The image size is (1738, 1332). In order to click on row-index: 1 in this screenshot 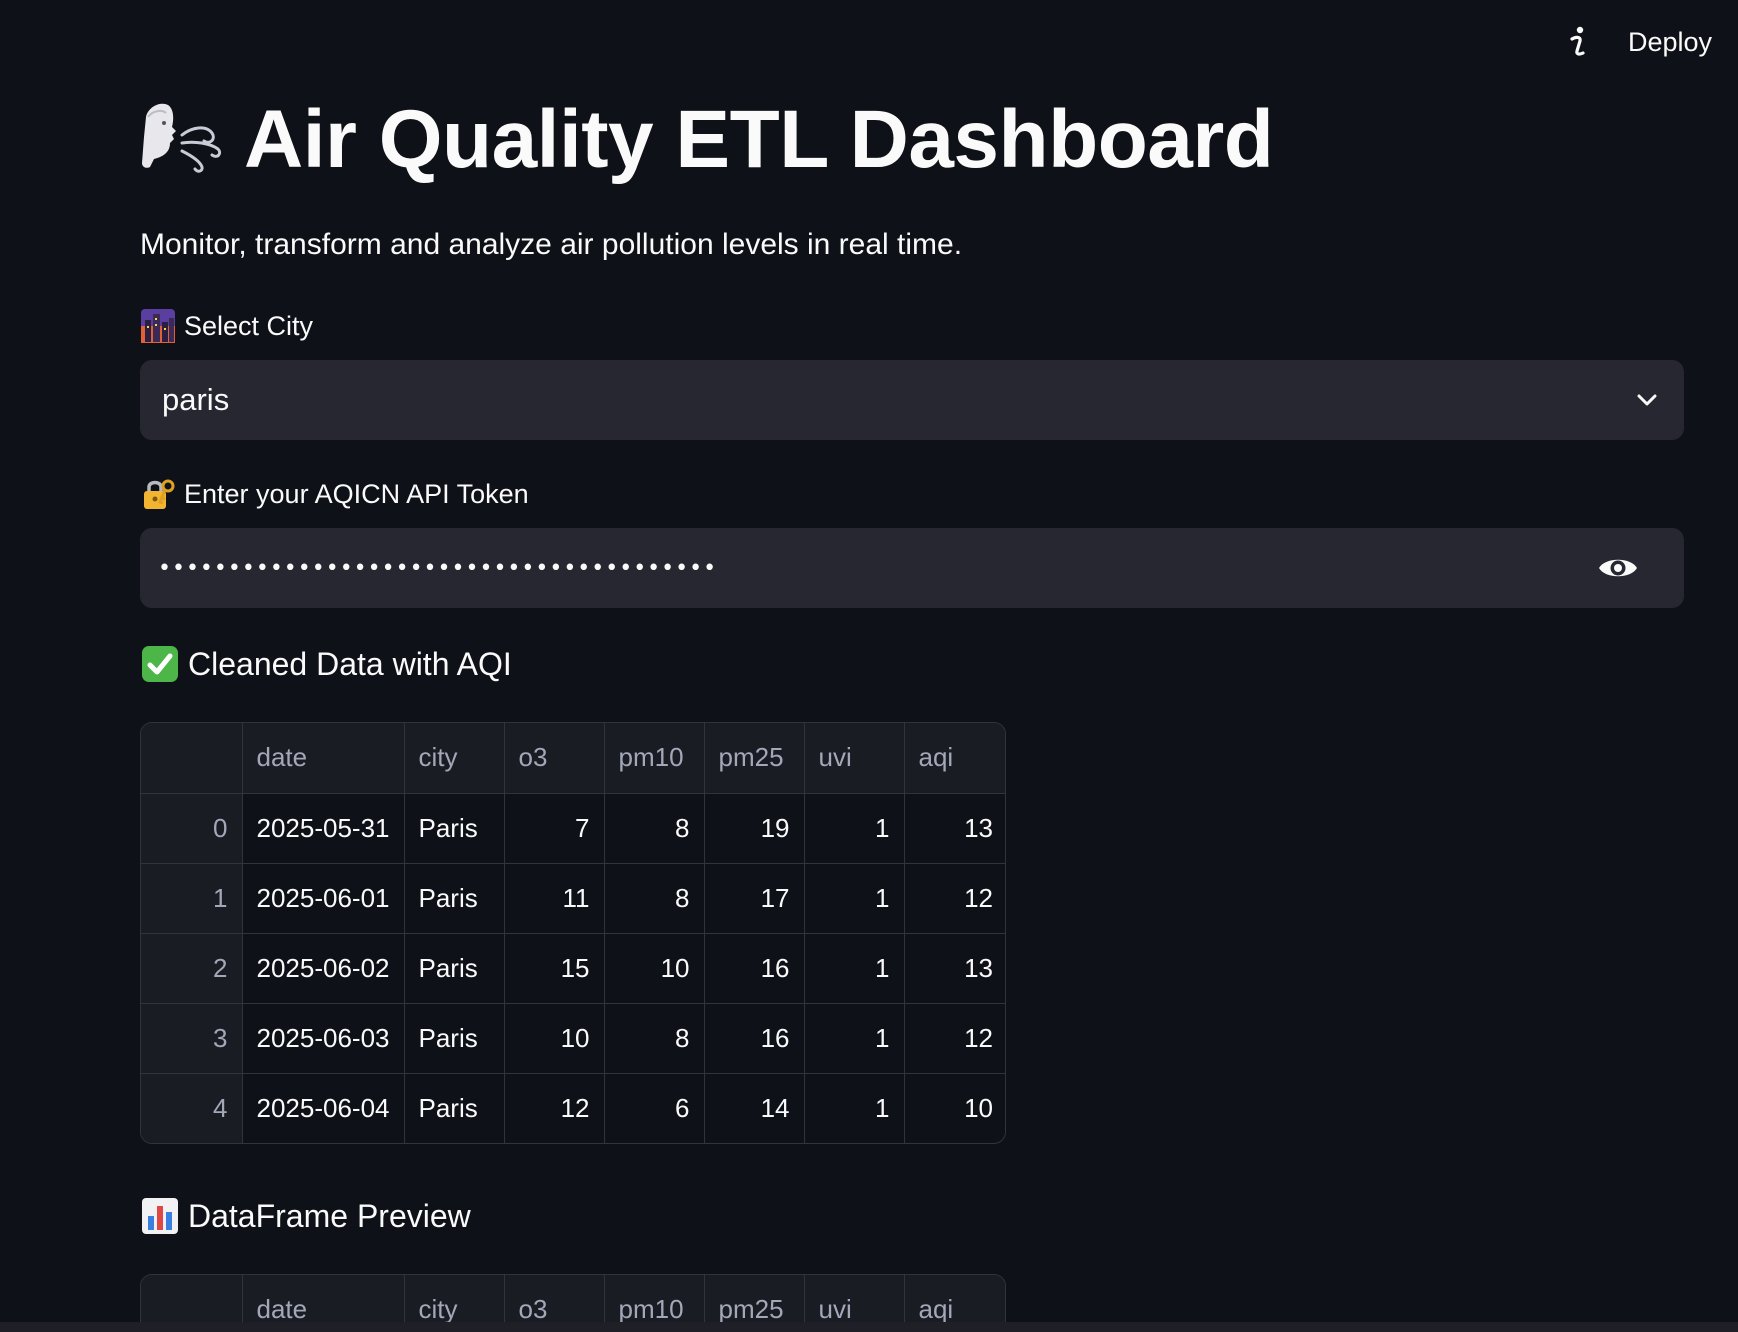, I will do `click(192, 898)`.